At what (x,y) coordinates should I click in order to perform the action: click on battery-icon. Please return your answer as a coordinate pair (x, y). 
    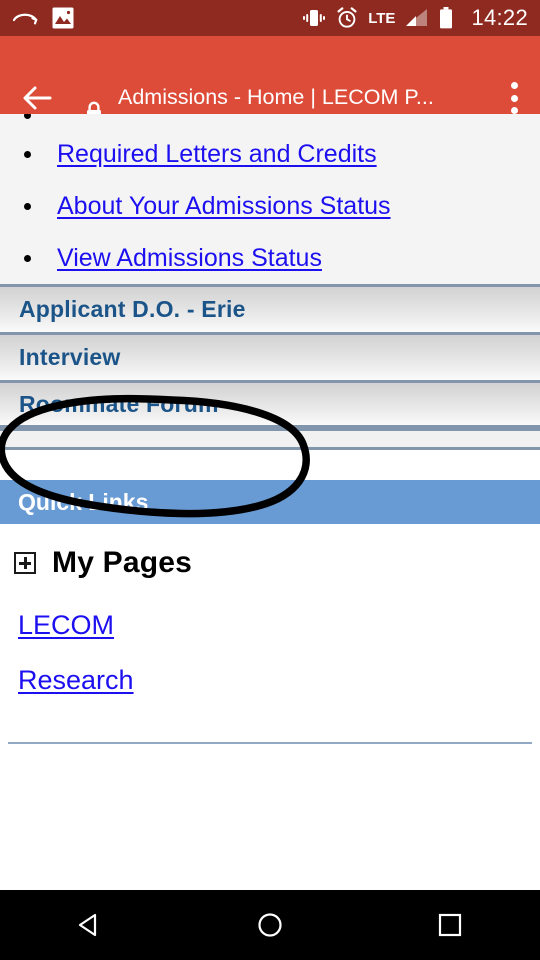
    Looking at the image, I should click on (446, 18).